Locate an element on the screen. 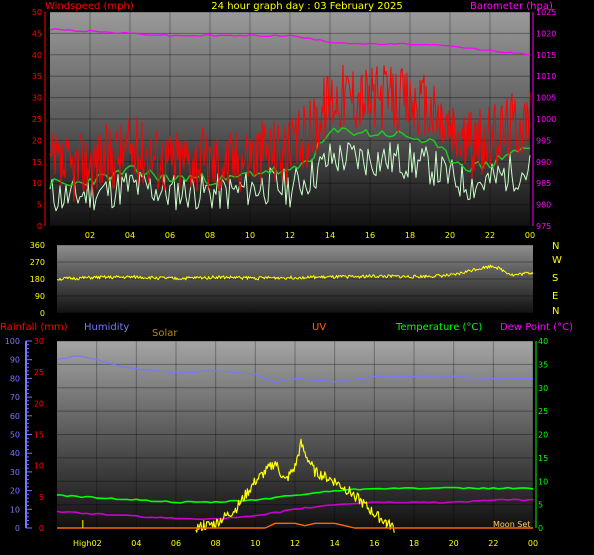 This screenshot has height=555, width=594. bottom-x-tick-label: 04 is located at coordinates (136, 543).